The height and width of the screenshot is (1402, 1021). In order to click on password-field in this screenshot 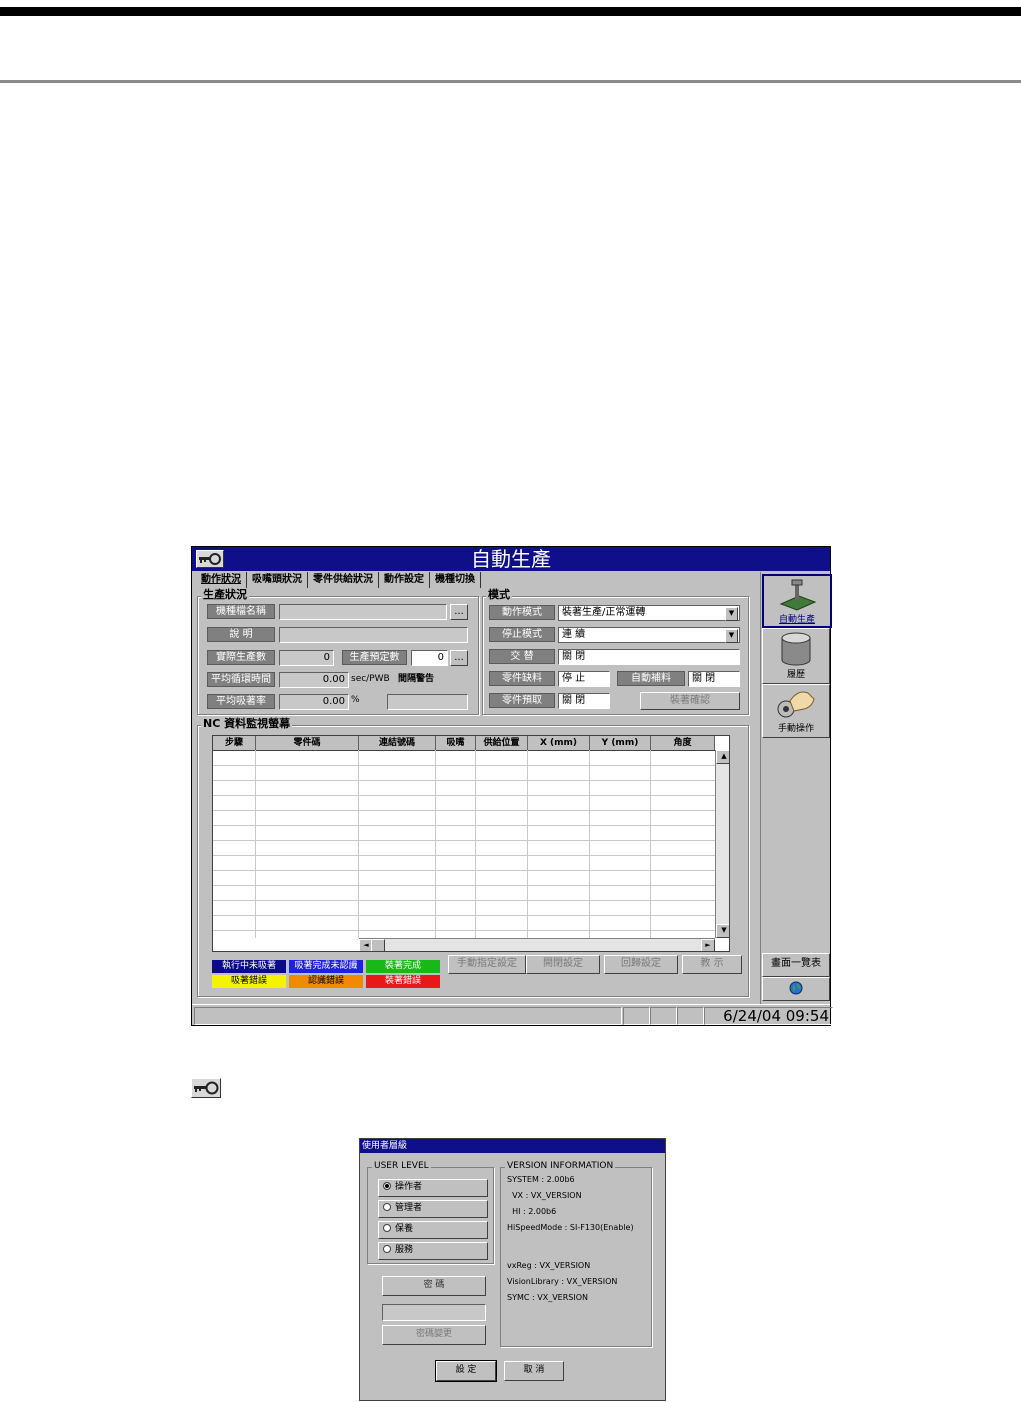, I will do `click(434, 1312)`.